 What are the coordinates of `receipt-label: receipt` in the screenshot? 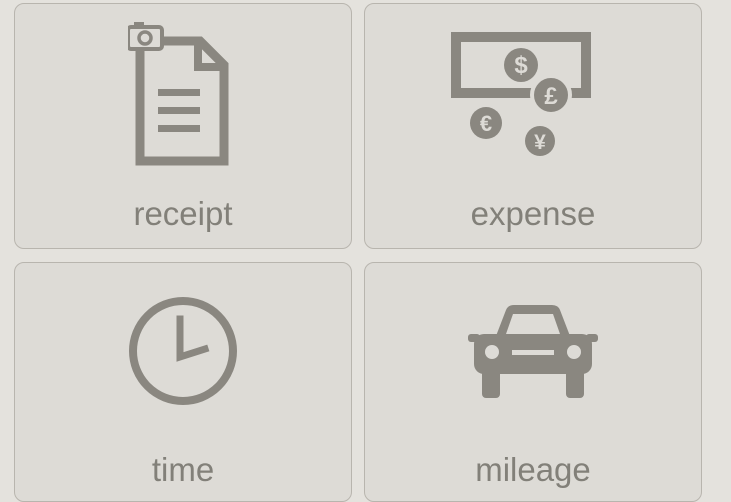 It's located at (183, 213).